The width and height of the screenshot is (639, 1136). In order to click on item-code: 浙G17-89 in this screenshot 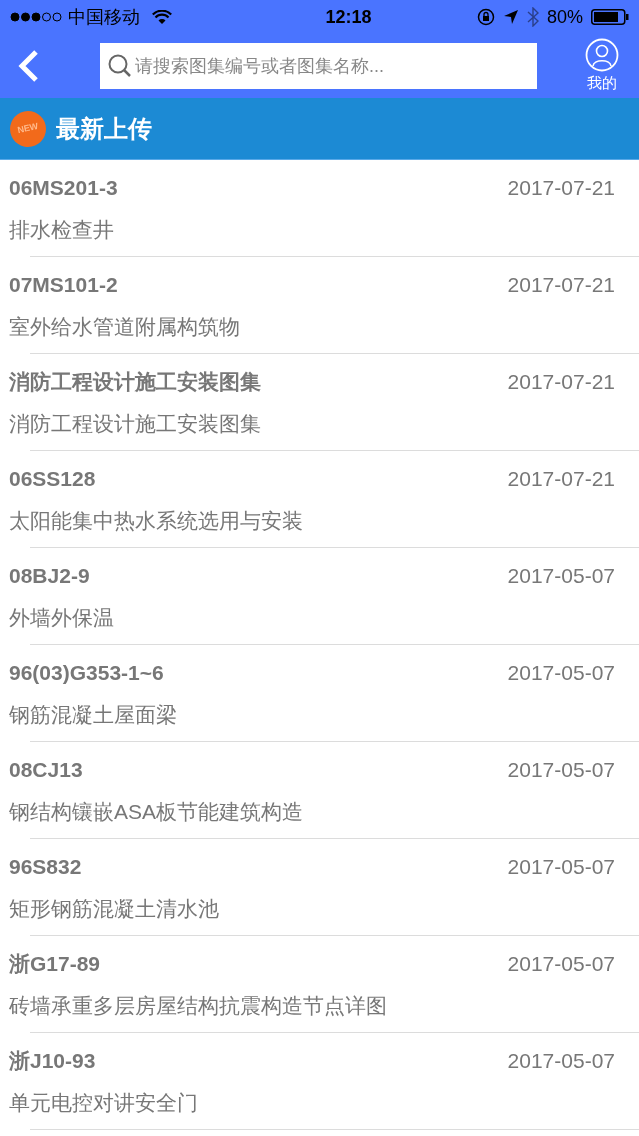, I will do `click(55, 964)`.